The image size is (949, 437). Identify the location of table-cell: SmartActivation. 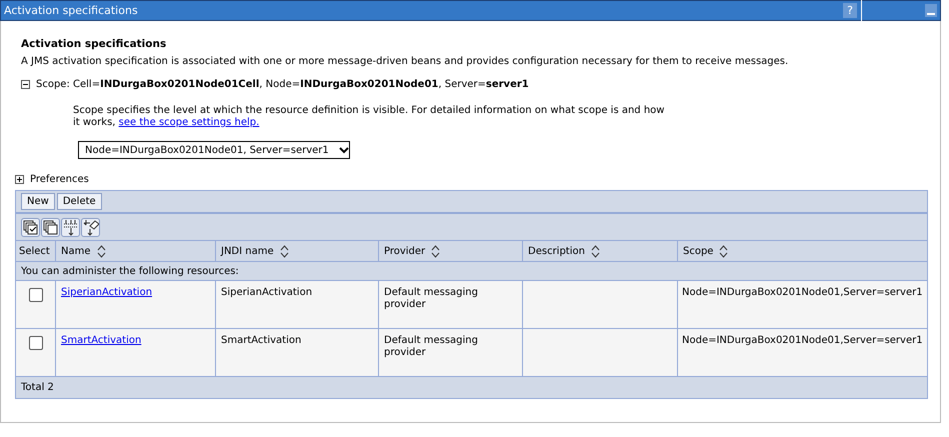
(297, 352).